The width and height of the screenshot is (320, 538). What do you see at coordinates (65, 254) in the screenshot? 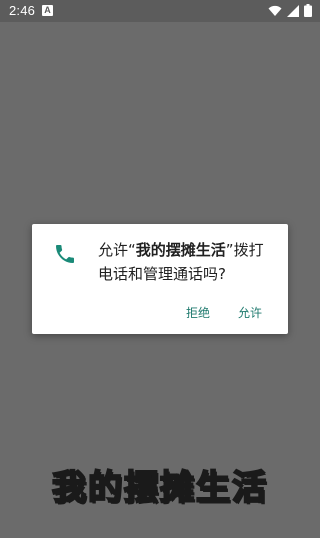
I see `phone-icon` at bounding box center [65, 254].